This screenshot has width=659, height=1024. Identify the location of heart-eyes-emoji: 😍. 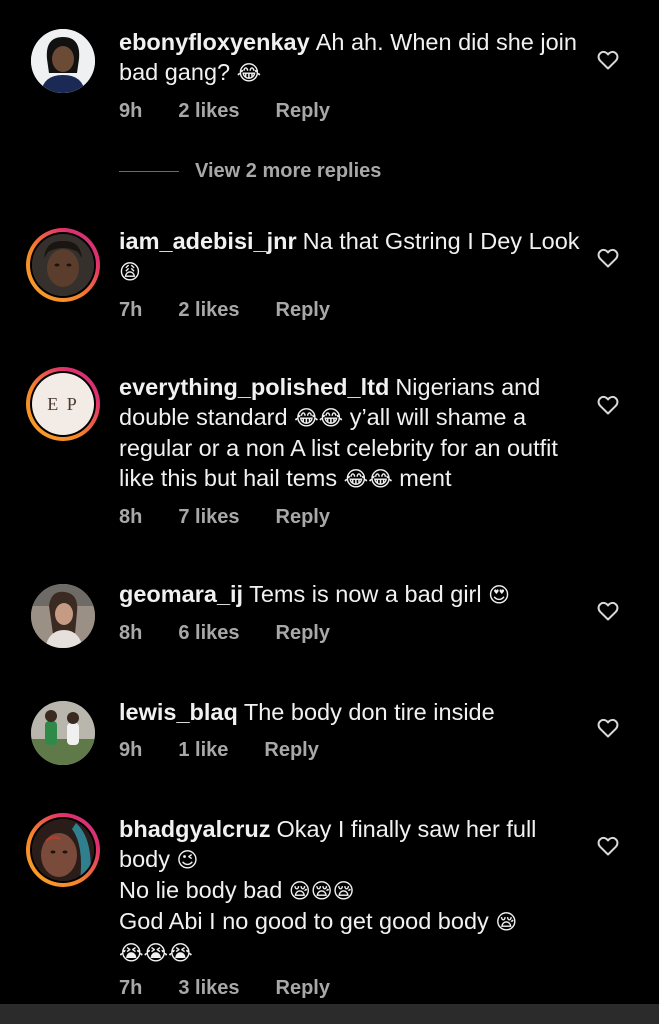
(499, 595).